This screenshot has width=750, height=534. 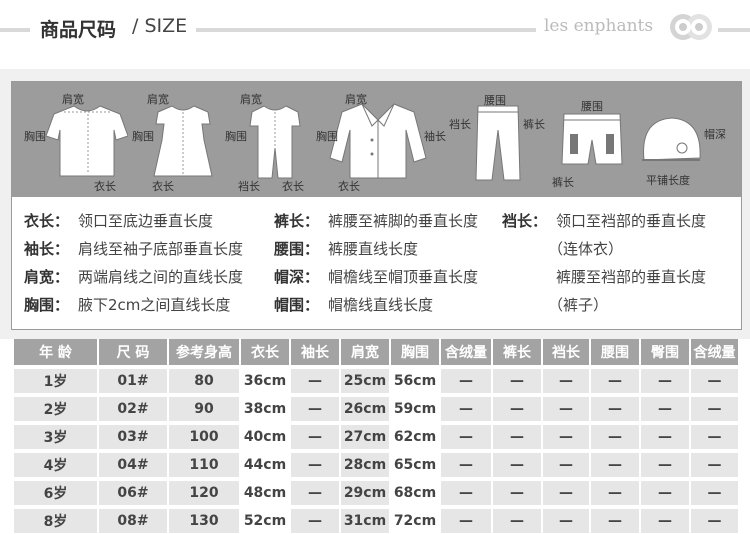 What do you see at coordinates (56, 380) in the screenshot?
I see `table-cell: 1岁` at bounding box center [56, 380].